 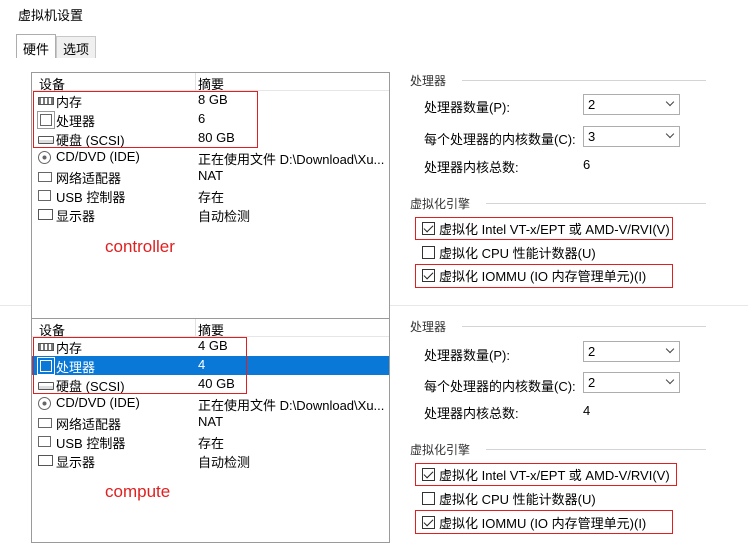 I want to click on device-row-hard-disk: 硬盘 (SCSI) 80 GB, so click(x=210, y=138).